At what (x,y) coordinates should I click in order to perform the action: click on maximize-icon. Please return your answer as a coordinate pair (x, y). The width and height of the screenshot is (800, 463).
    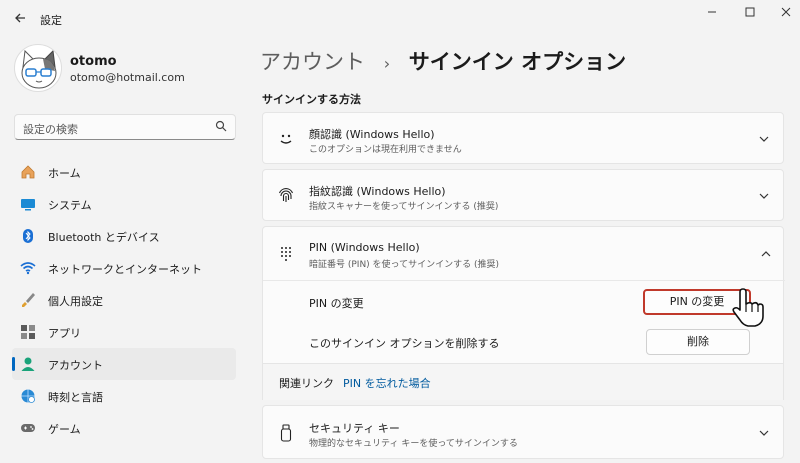
    Looking at the image, I should click on (750, 12).